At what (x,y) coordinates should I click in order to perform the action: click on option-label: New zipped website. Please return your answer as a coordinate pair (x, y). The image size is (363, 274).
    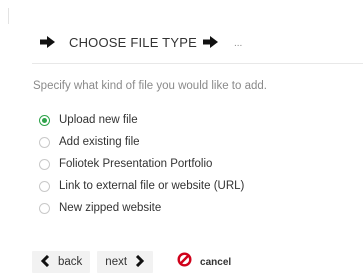
    Looking at the image, I should click on (110, 208).